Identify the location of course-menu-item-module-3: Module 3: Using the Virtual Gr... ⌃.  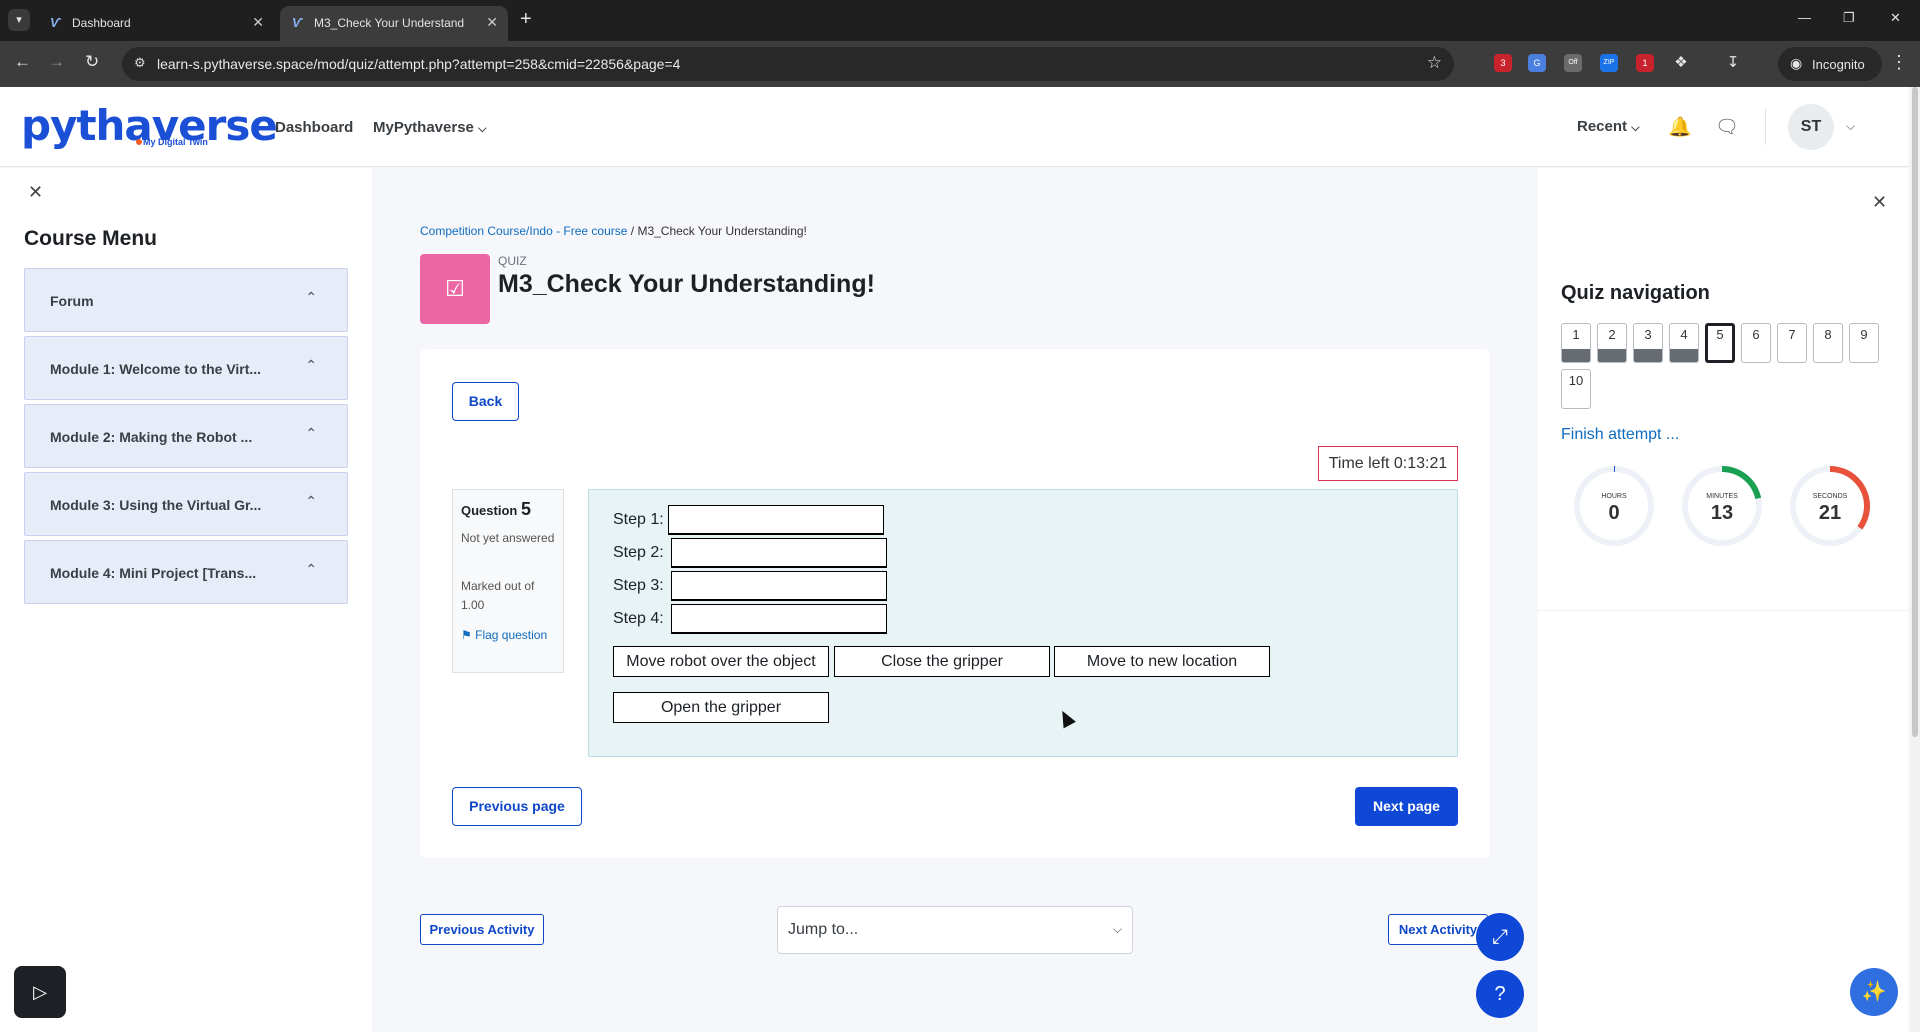
(186, 504).